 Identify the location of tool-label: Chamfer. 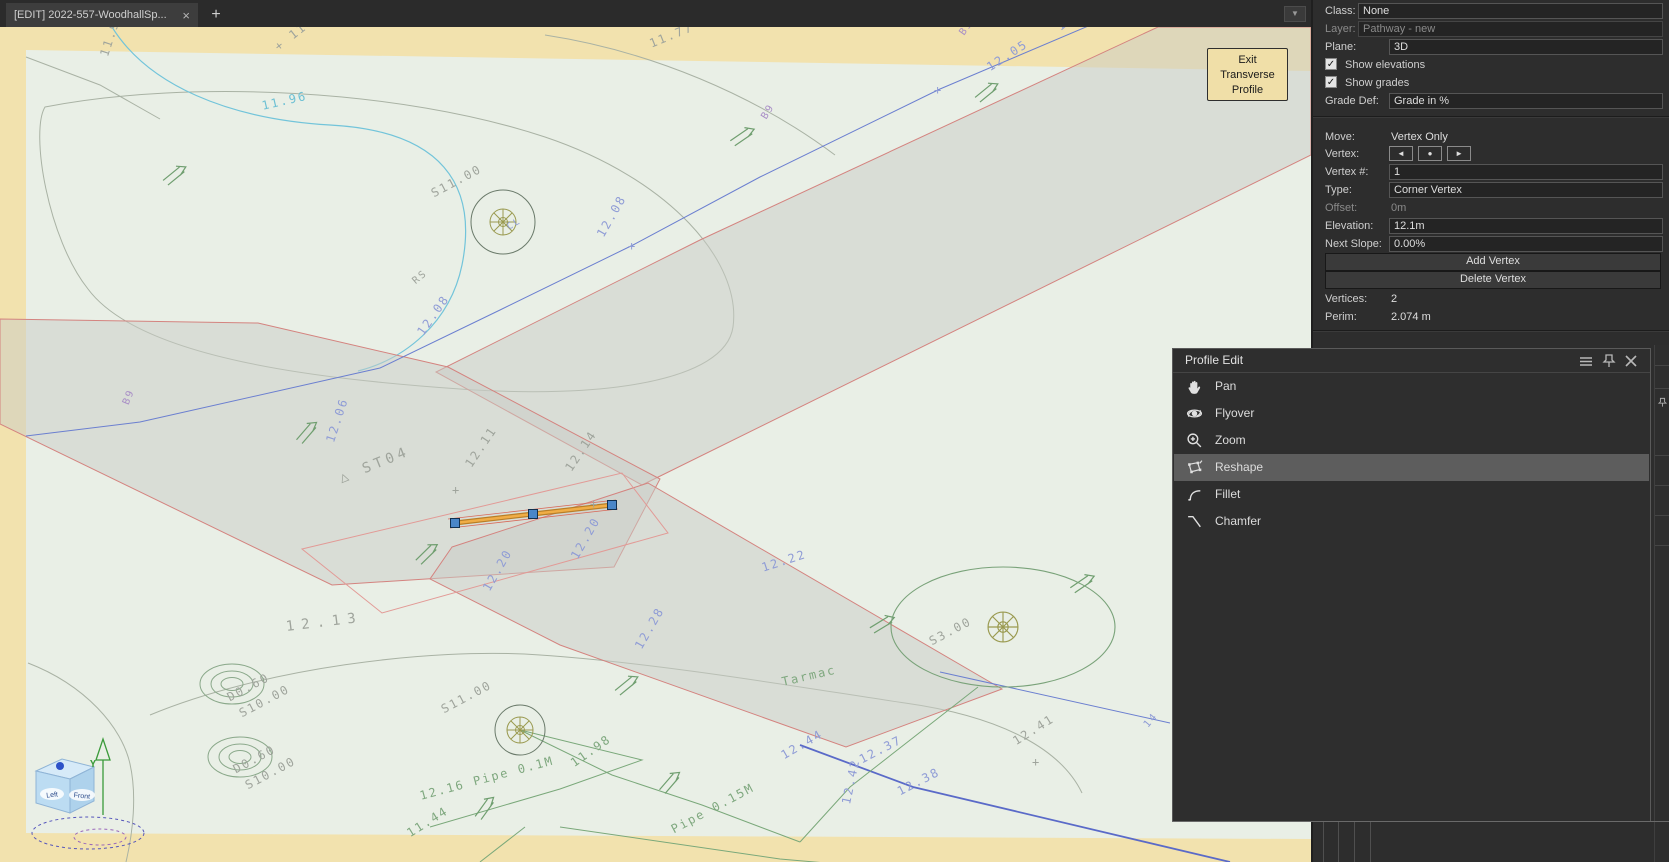
(1238, 521).